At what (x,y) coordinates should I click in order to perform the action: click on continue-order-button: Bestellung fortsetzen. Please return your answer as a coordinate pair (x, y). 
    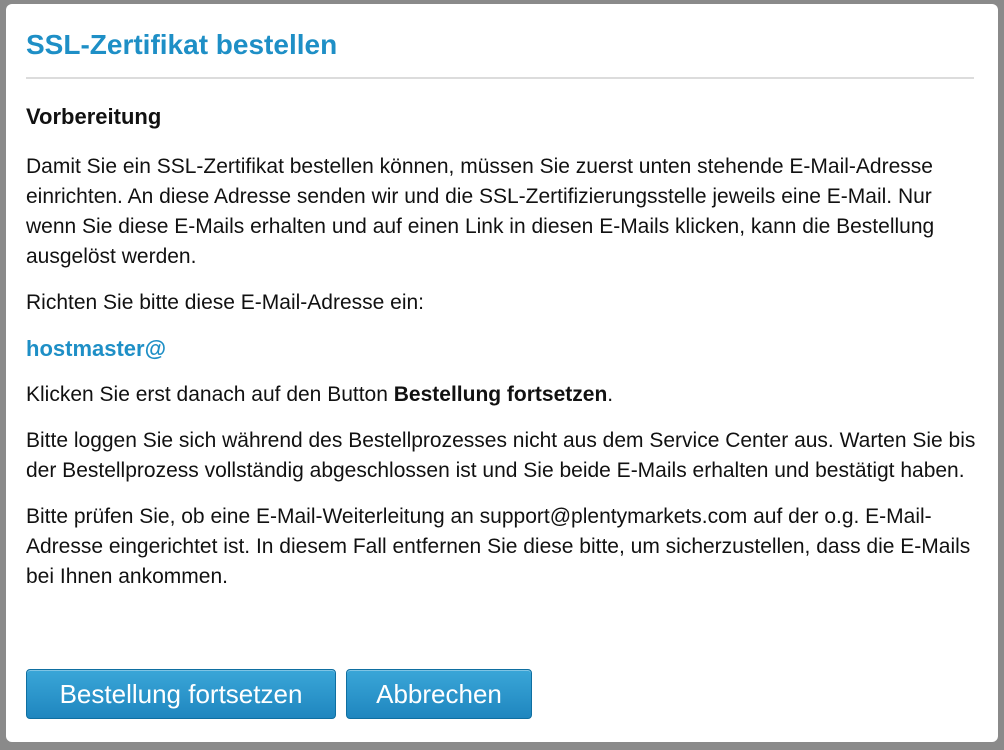
    Looking at the image, I should click on (181, 694).